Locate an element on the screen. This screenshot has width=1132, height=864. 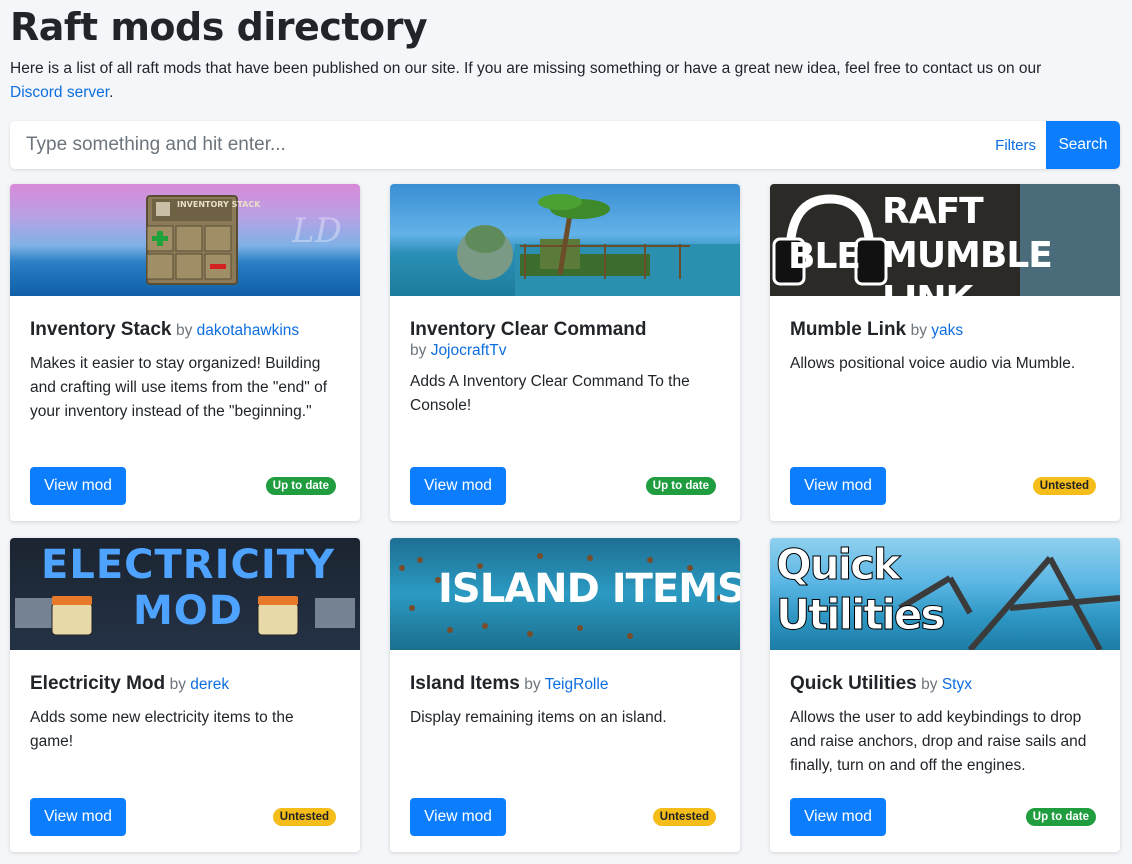
mod-byline: by derek is located at coordinates (199, 684).